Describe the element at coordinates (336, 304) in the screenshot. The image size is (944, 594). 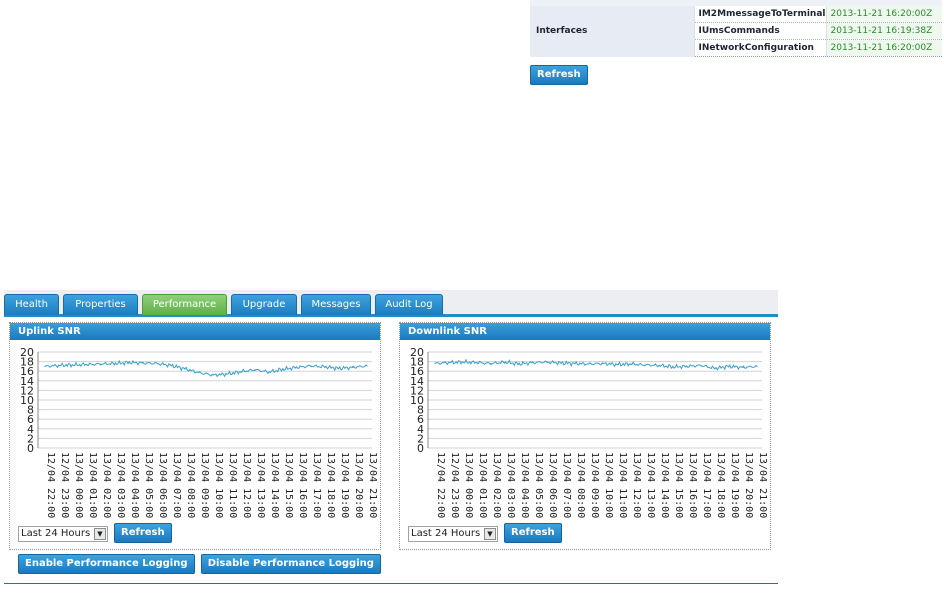
I see `tab-messages: Messages` at that location.